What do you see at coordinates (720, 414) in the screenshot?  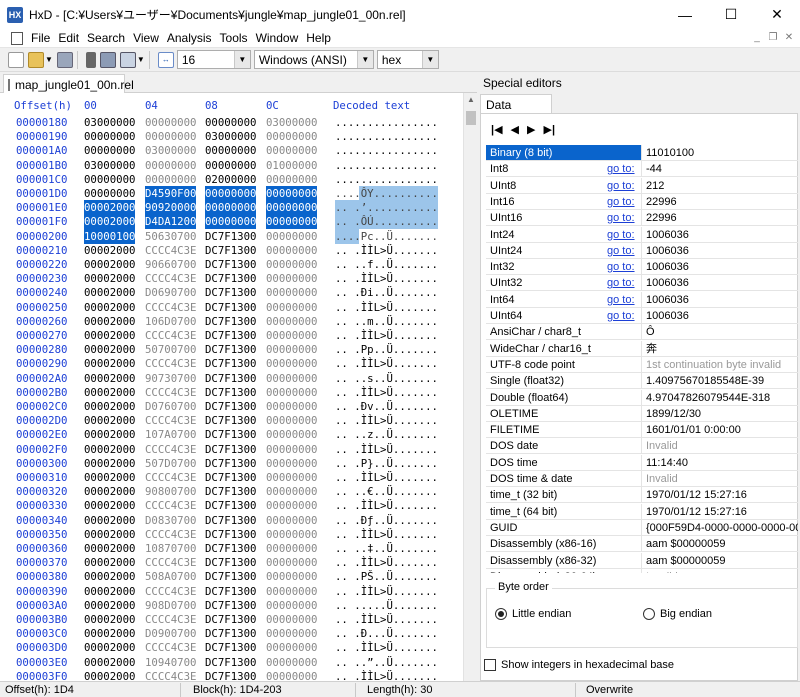 I see `inspector-value: 1899/12/30` at bounding box center [720, 414].